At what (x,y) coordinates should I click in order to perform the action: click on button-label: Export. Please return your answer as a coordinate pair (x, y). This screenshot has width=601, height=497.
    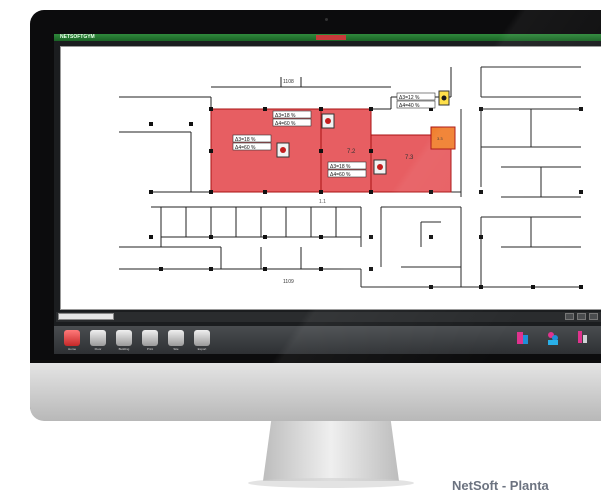
    Looking at the image, I should click on (202, 349).